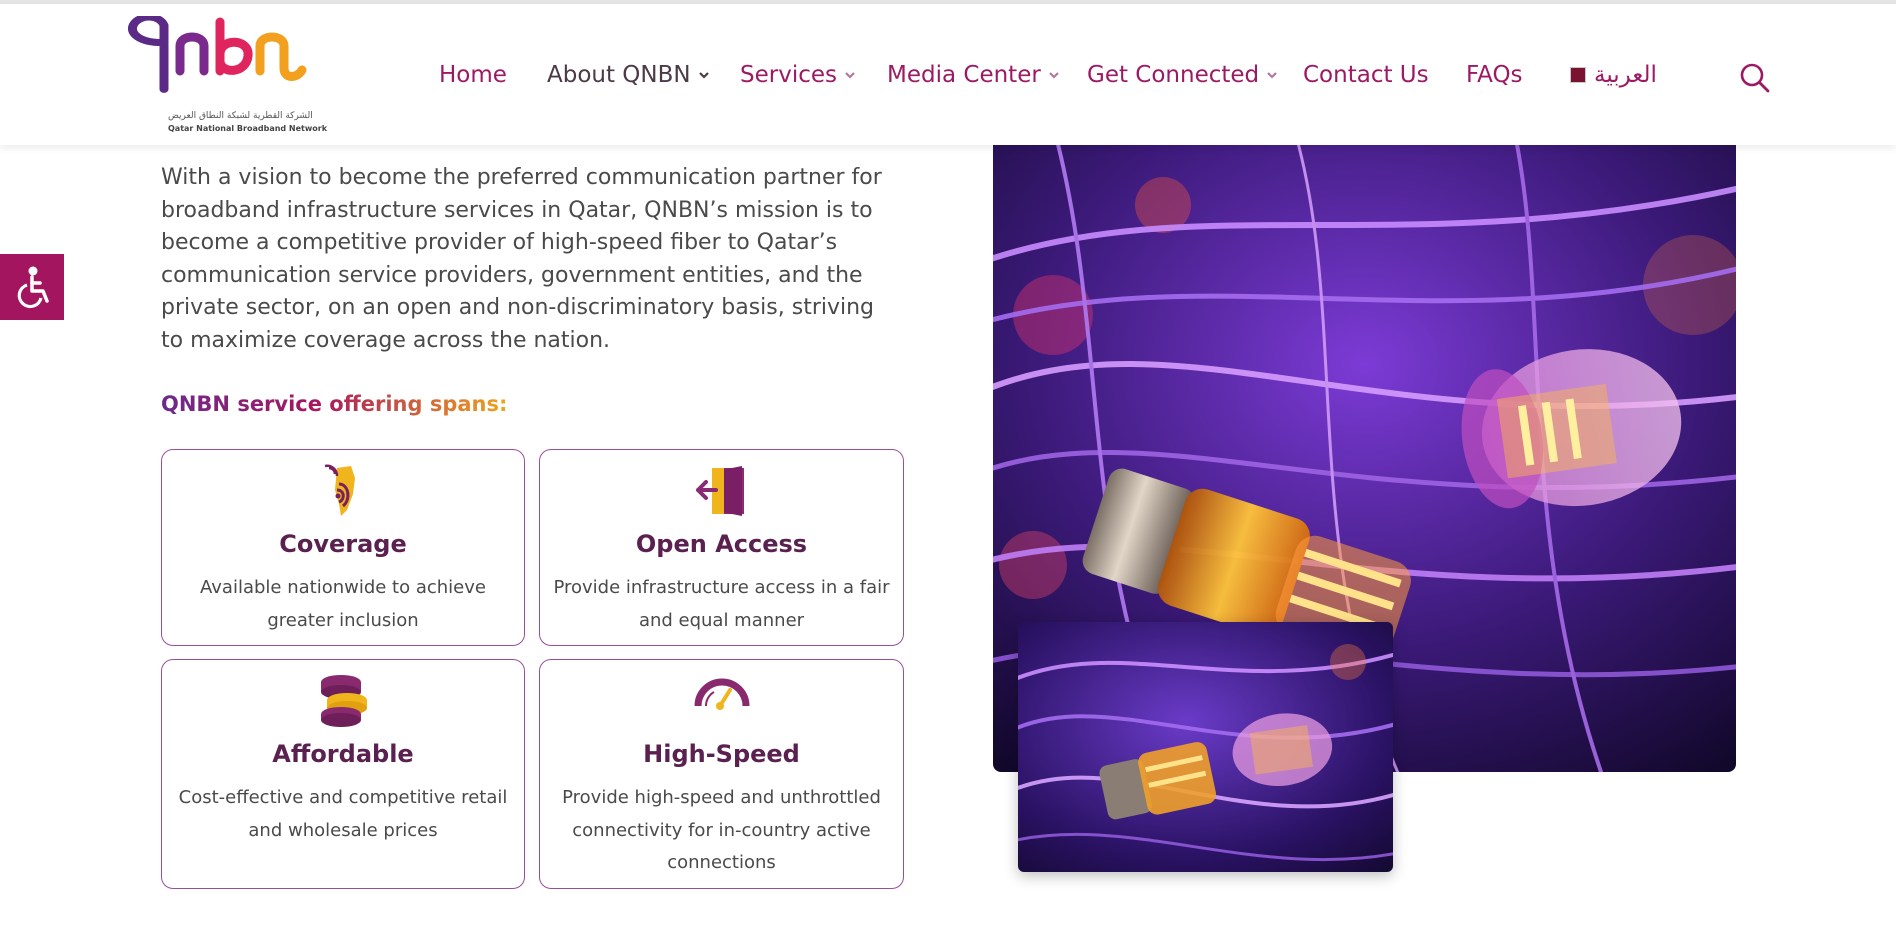 This screenshot has height=926, width=1896. I want to click on fiber-optic-inset-image, so click(1205, 747).